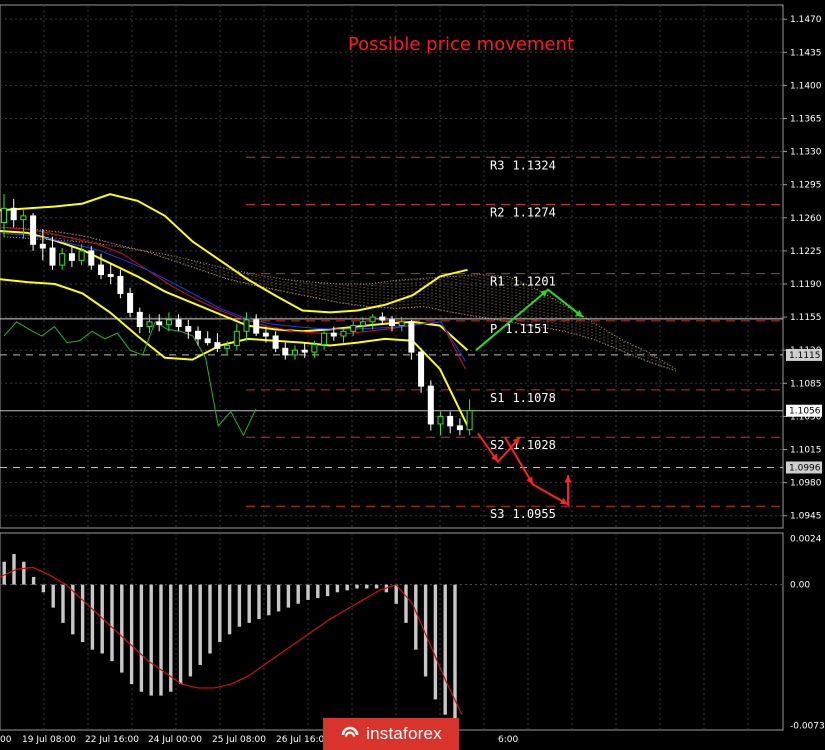 The width and height of the screenshot is (825, 750). What do you see at coordinates (805, 356) in the screenshot?
I see `price-tag-label: 1.1115` at bounding box center [805, 356].